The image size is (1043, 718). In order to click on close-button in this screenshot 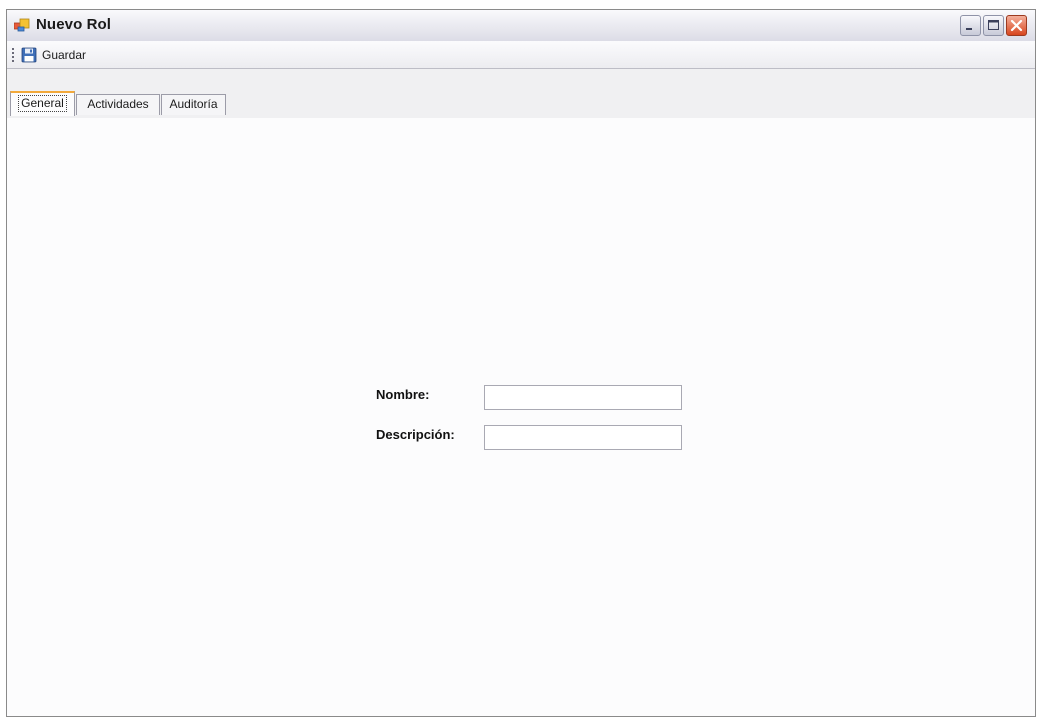, I will do `click(1016, 25)`.